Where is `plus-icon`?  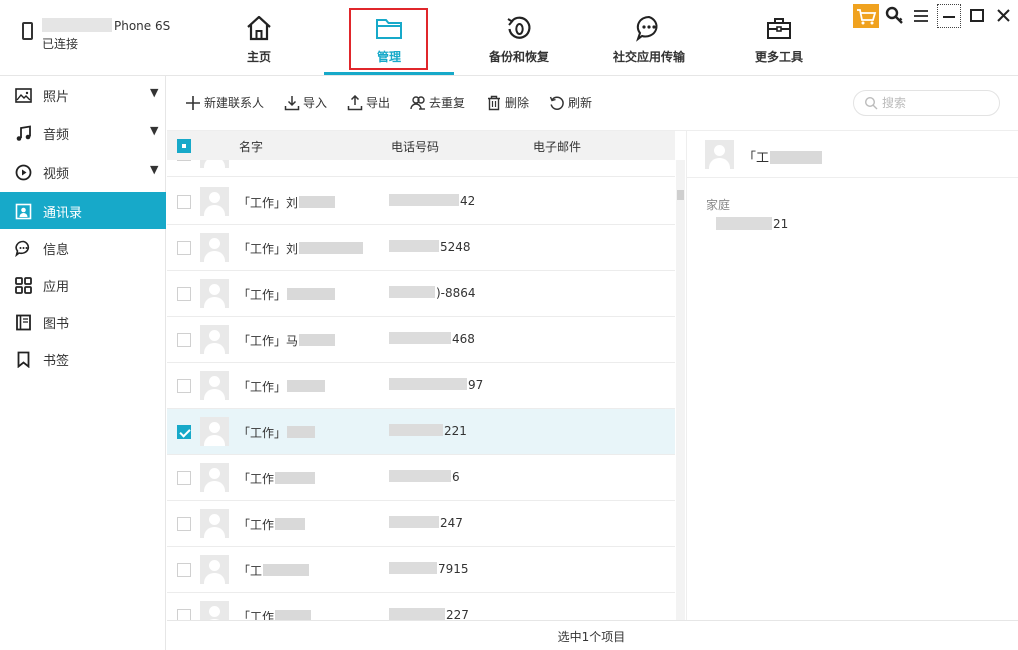 plus-icon is located at coordinates (193, 102).